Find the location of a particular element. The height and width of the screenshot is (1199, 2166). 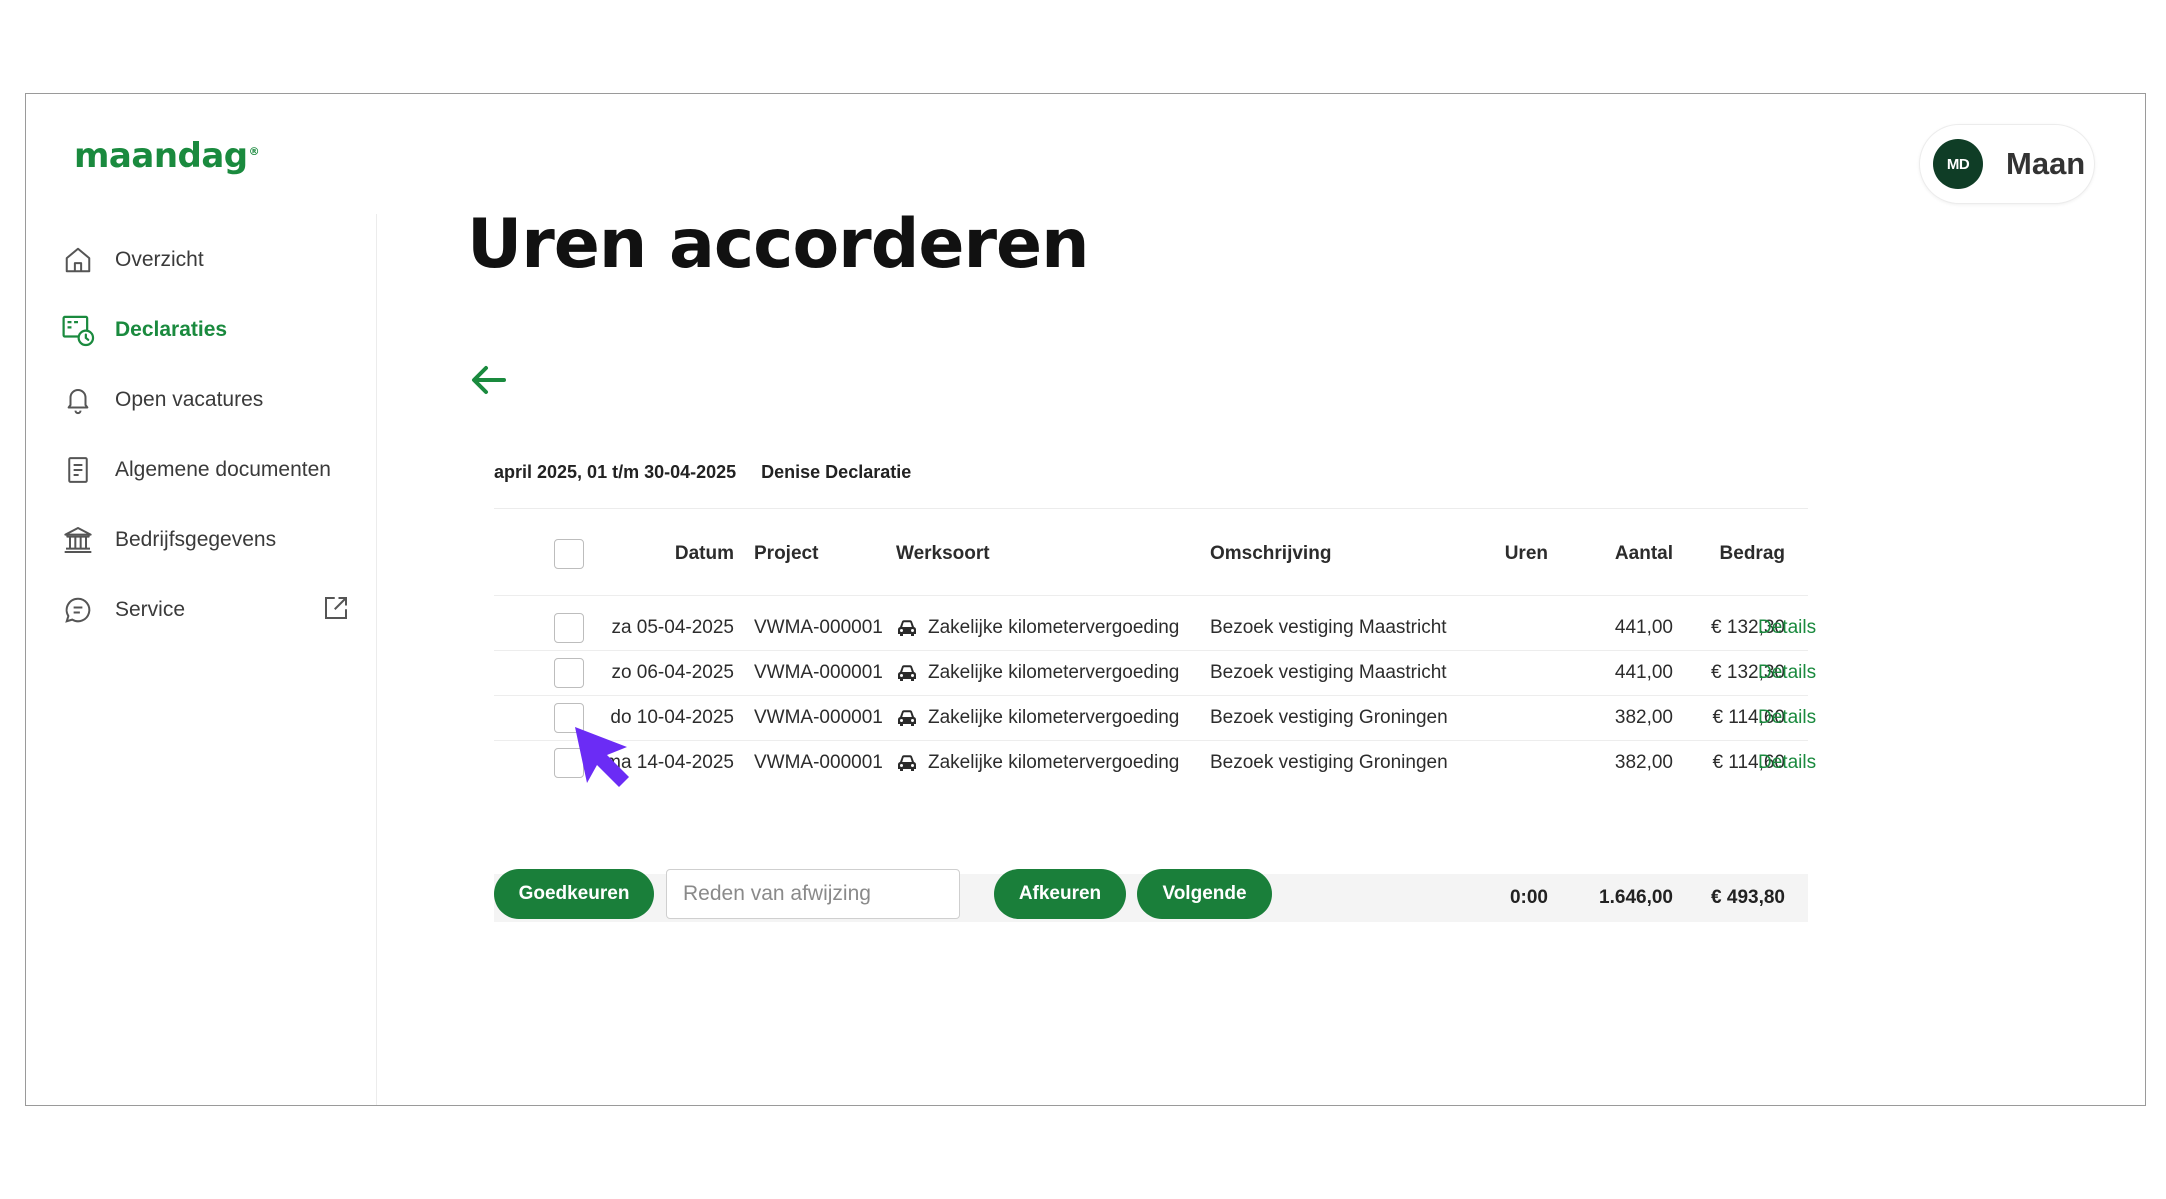

sidebar-item-label: Declaraties is located at coordinates (171, 329).